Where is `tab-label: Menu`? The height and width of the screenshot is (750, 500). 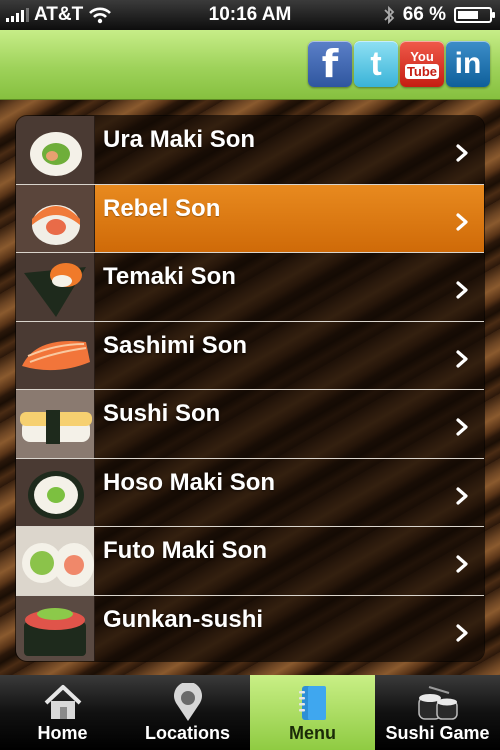
tab-label: Menu is located at coordinates (312, 733).